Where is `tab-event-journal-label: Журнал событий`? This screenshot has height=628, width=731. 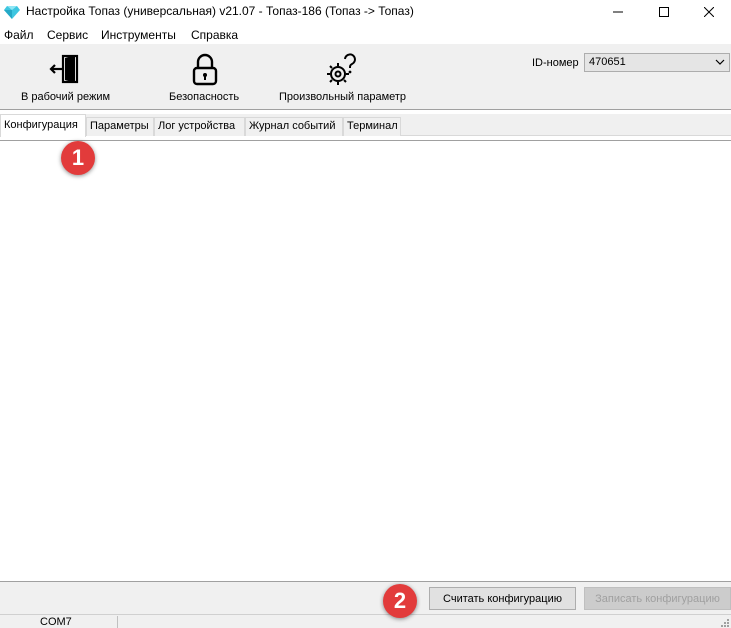
tab-event-journal-label: Журнал событий is located at coordinates (292, 126).